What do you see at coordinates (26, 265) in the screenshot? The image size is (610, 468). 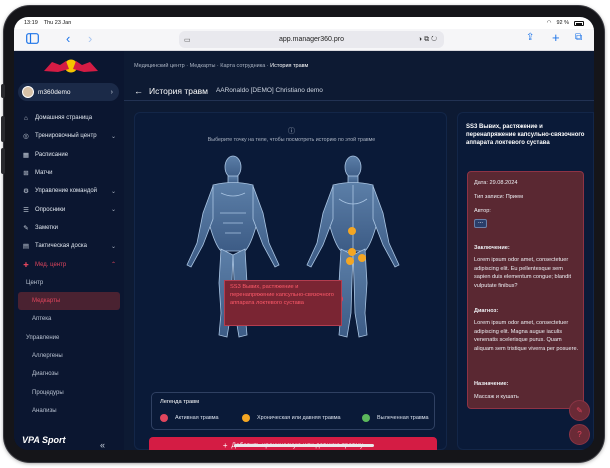 I see `medical-icon: ✚` at bounding box center [26, 265].